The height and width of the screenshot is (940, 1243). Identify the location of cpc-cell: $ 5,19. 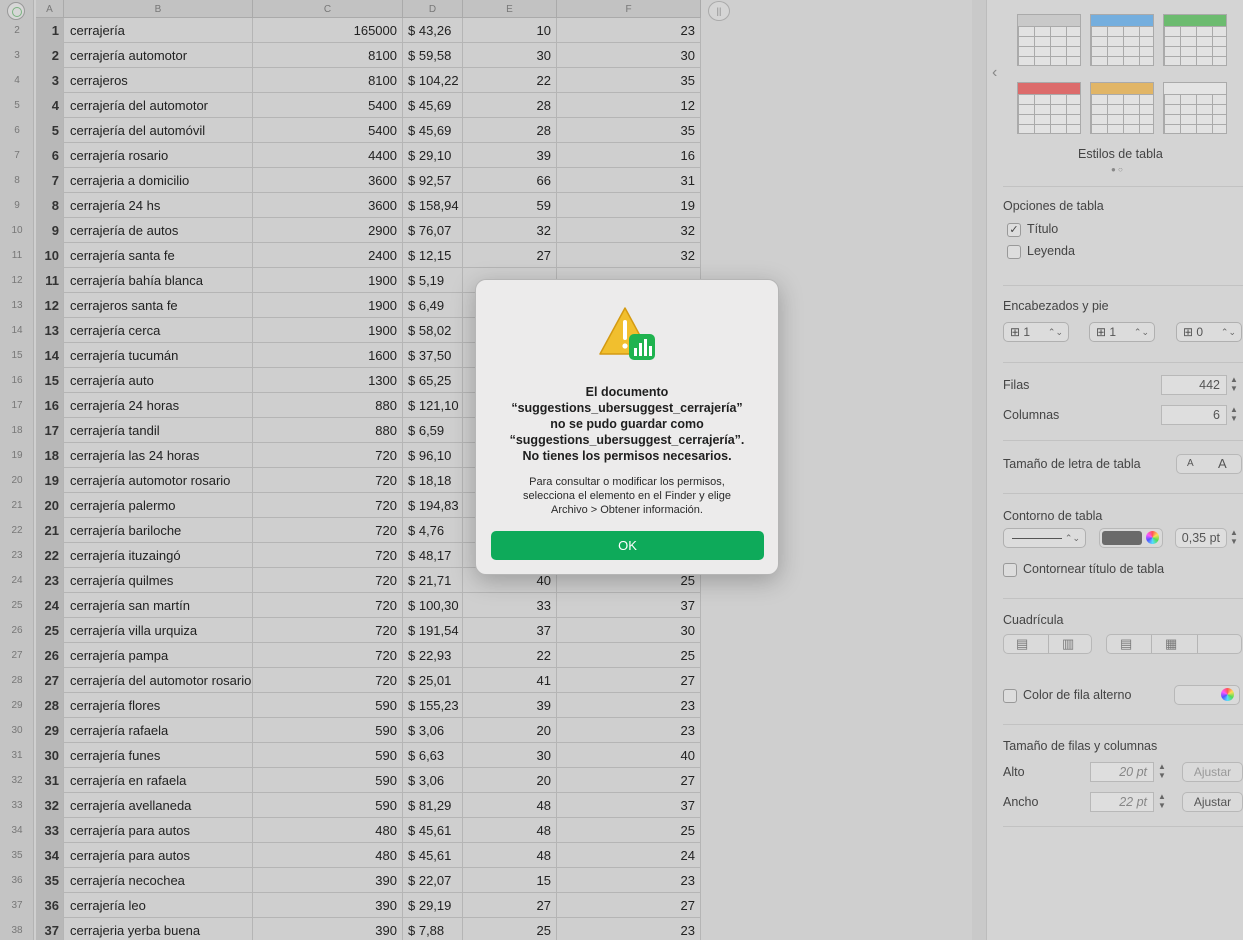
(433, 280).